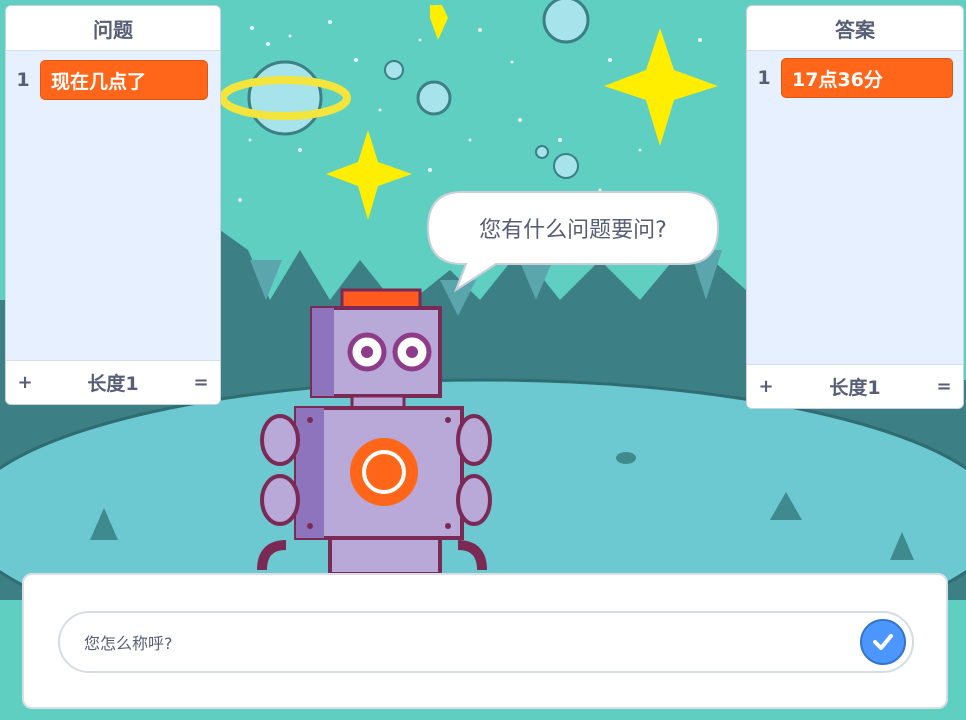 Image resolution: width=966 pixels, height=720 pixels. I want to click on list-title: 答案, so click(855, 28).